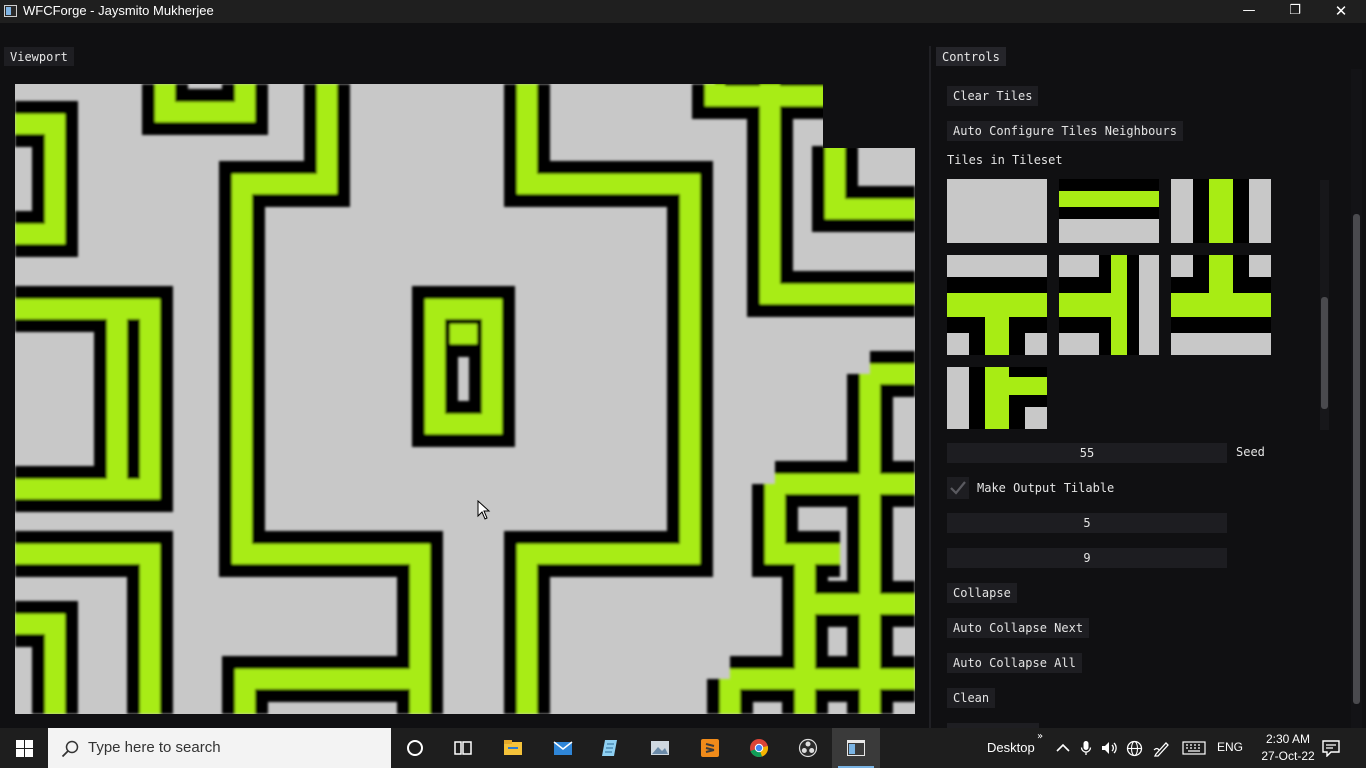 Image resolution: width=1366 pixels, height=768 pixels. What do you see at coordinates (1014, 663) in the screenshot?
I see `auto-collapse-all-button: Auto Collapse All` at bounding box center [1014, 663].